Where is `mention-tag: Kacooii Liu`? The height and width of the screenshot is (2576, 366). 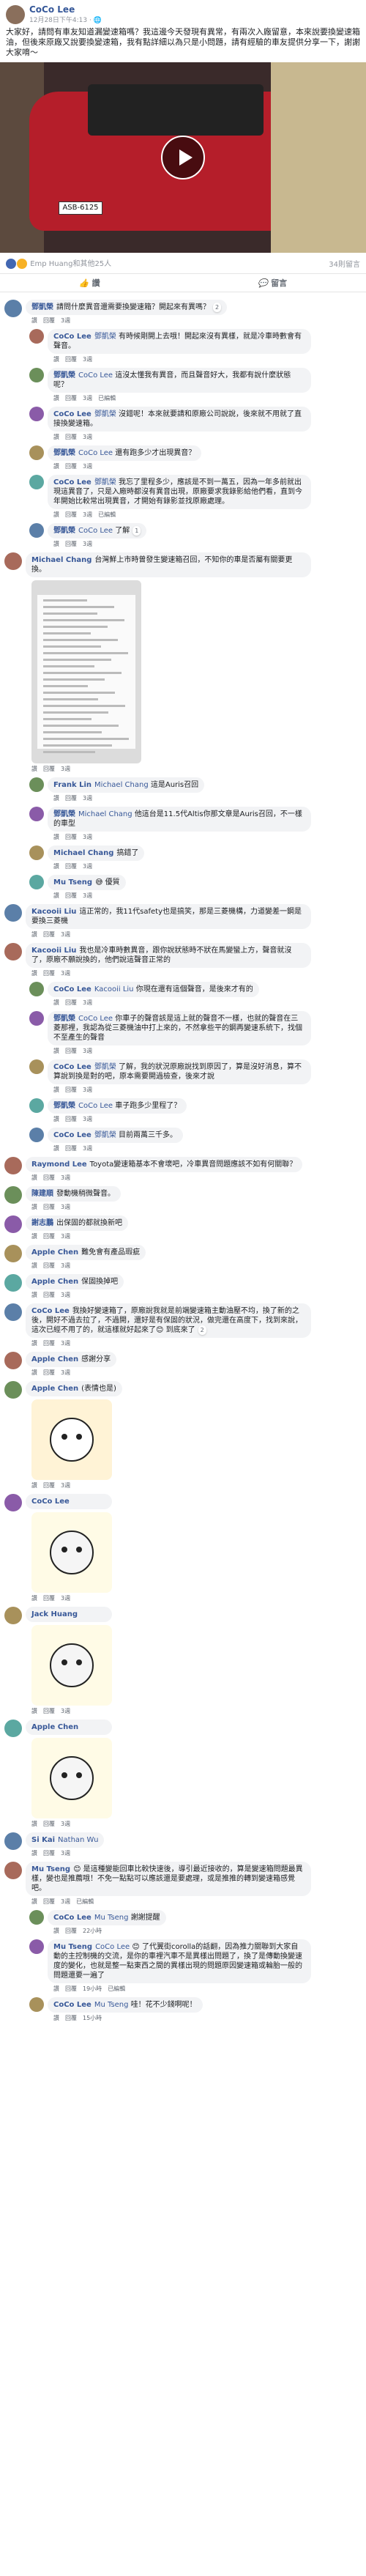 mention-tag: Kacooii Liu is located at coordinates (114, 989).